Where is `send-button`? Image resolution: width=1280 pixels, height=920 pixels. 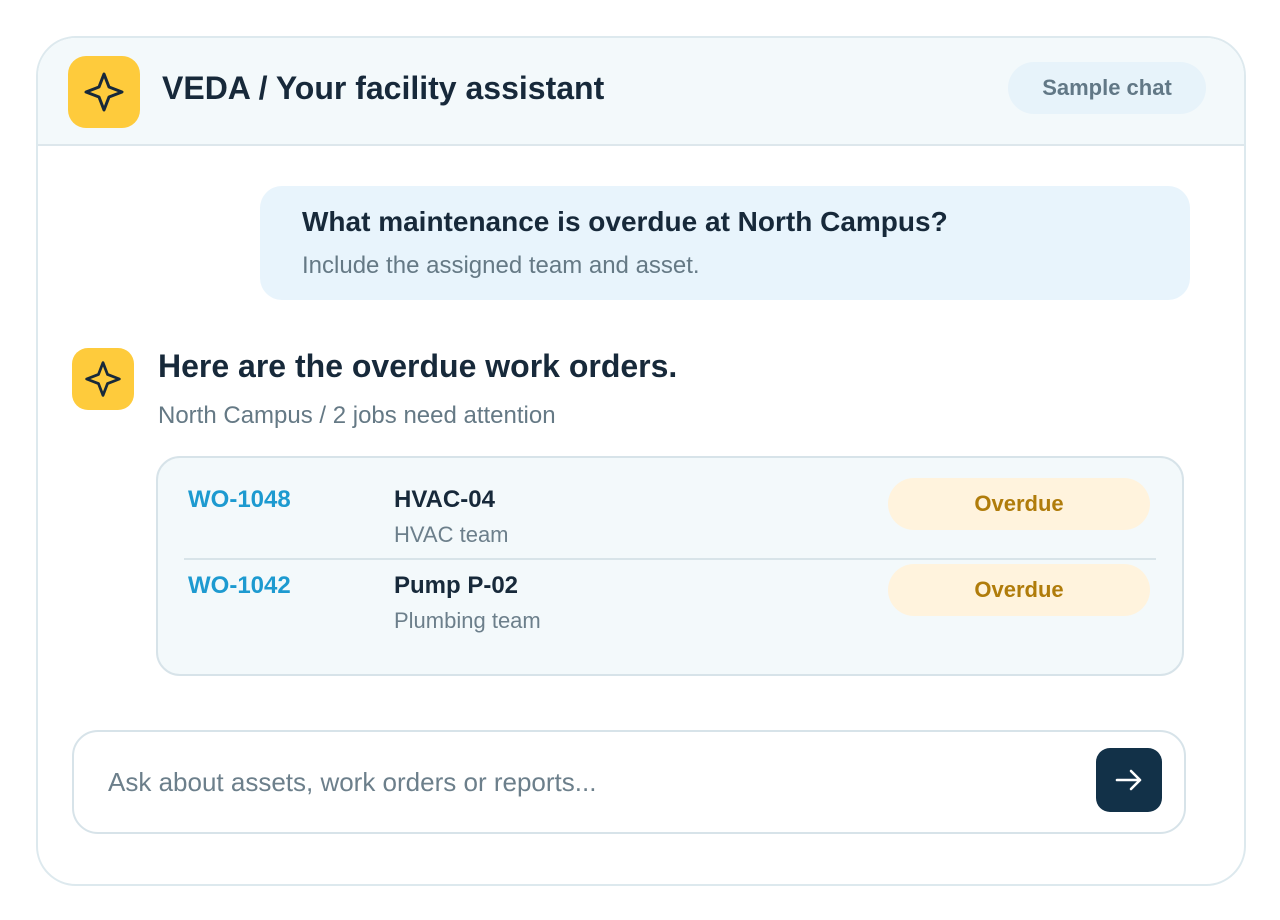 send-button is located at coordinates (1129, 780).